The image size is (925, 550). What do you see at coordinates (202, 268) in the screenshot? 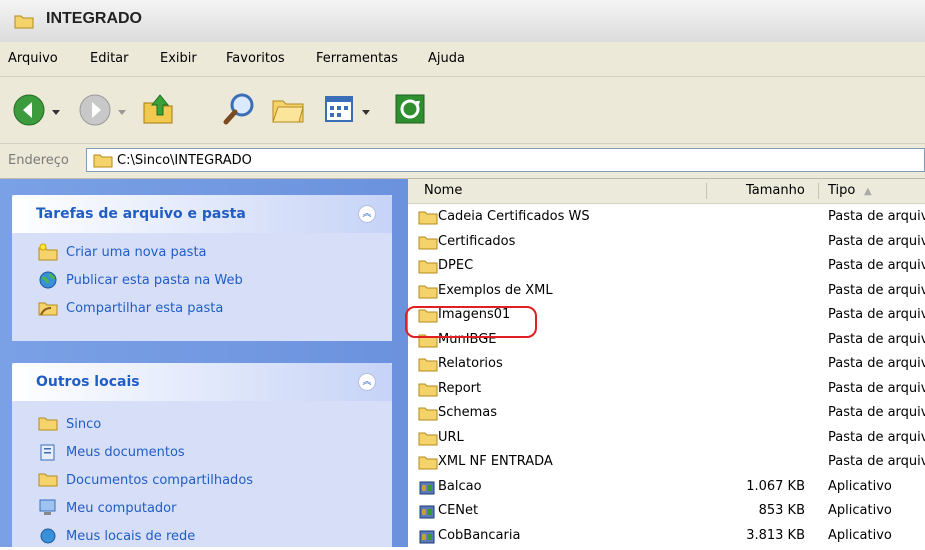
I see `file-tasks-panel: Tarefas de arquivo e pasta ︽` at bounding box center [202, 268].